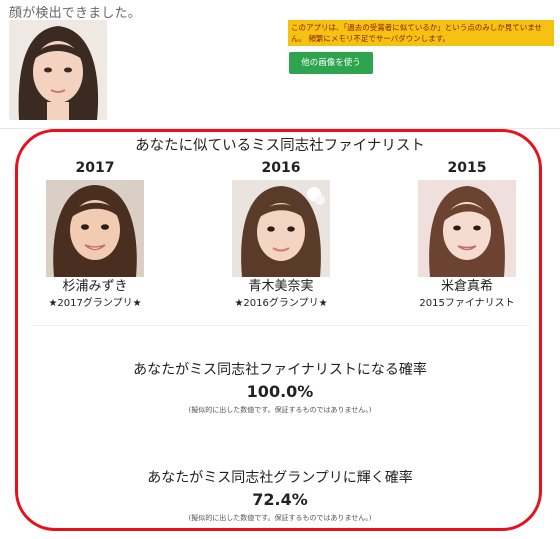 The height and width of the screenshot is (539, 560). I want to click on probability-heading: あなたがミス同志社グランプリに輝く確率, so click(280, 478).